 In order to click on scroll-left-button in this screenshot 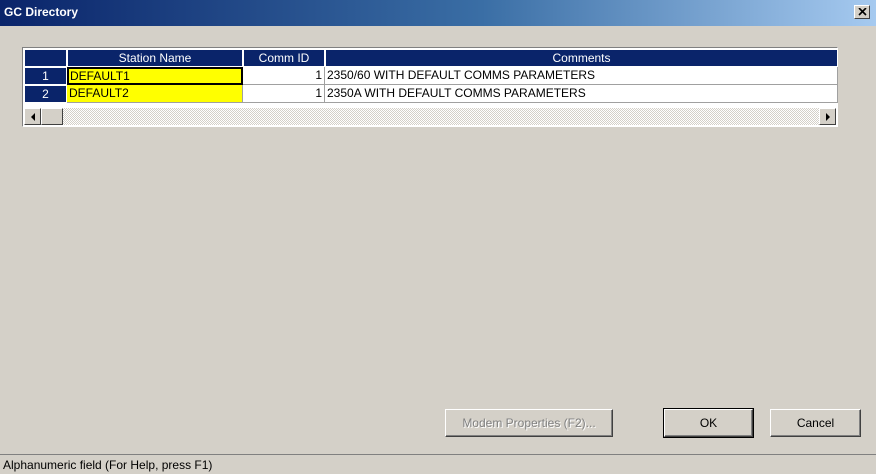, I will do `click(32, 116)`.